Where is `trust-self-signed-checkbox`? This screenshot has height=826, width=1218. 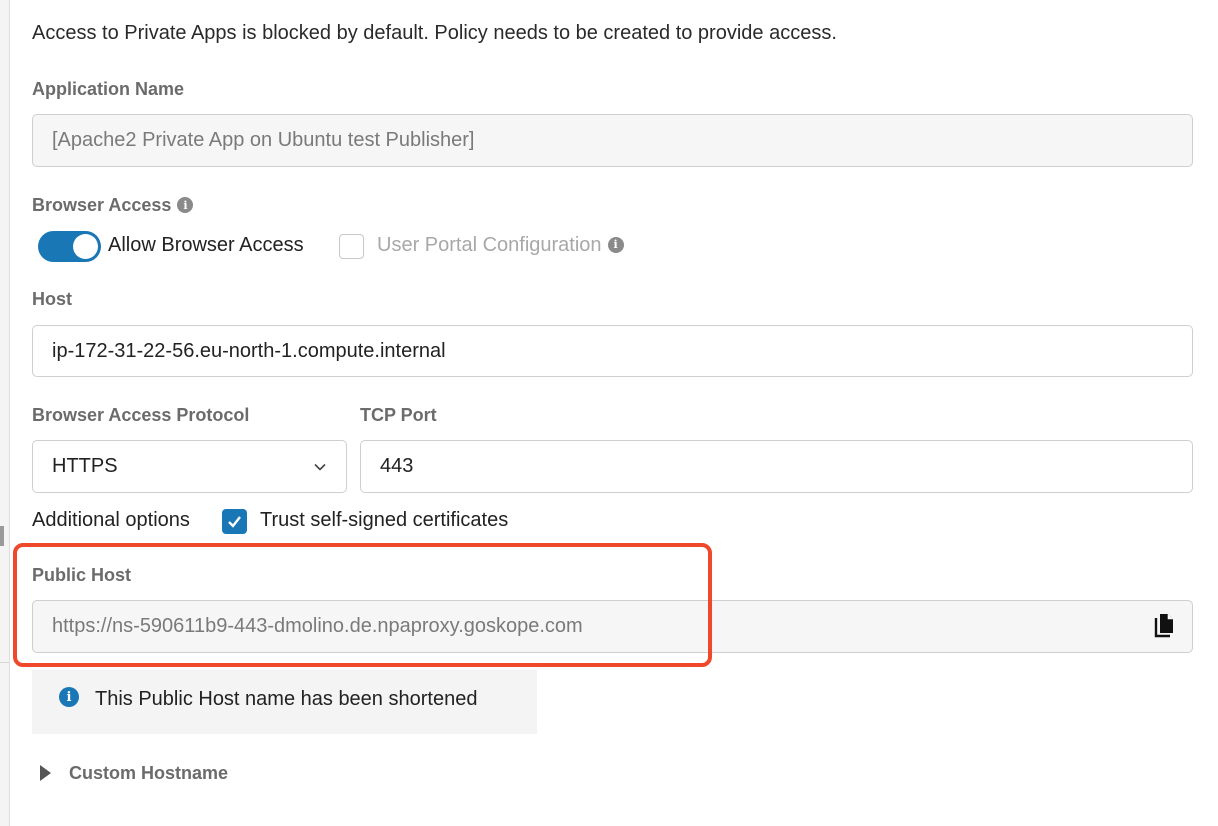
trust-self-signed-checkbox is located at coordinates (234, 521).